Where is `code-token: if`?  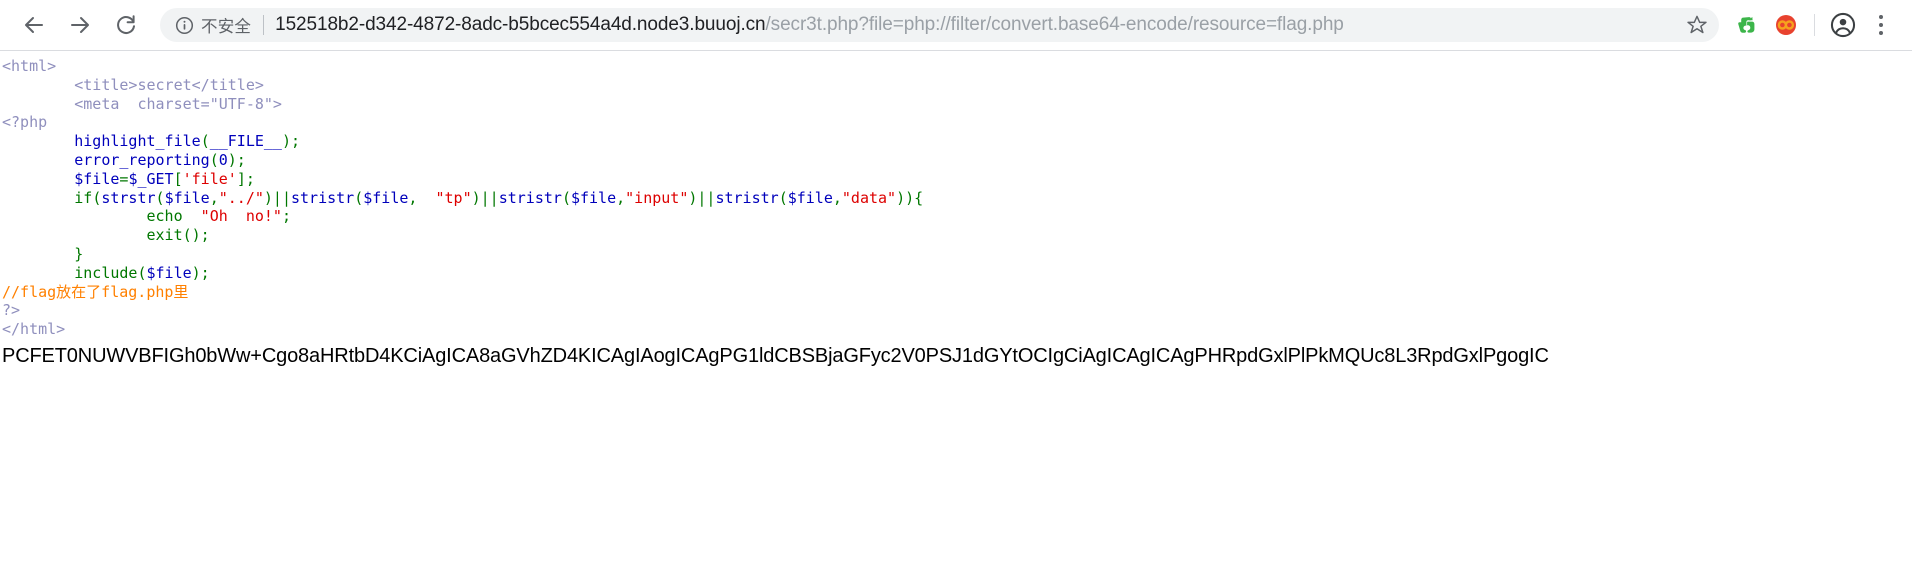
code-token: if is located at coordinates (83, 197).